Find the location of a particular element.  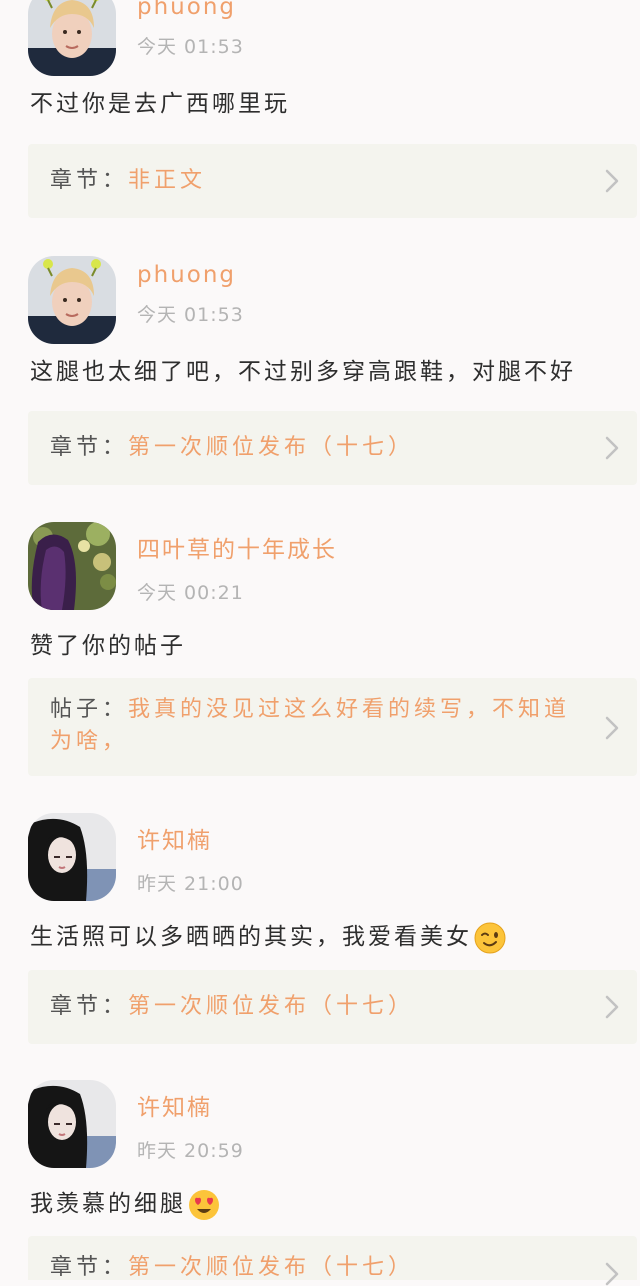

comment-content: 赞了你的帖子 is located at coordinates (108, 646).